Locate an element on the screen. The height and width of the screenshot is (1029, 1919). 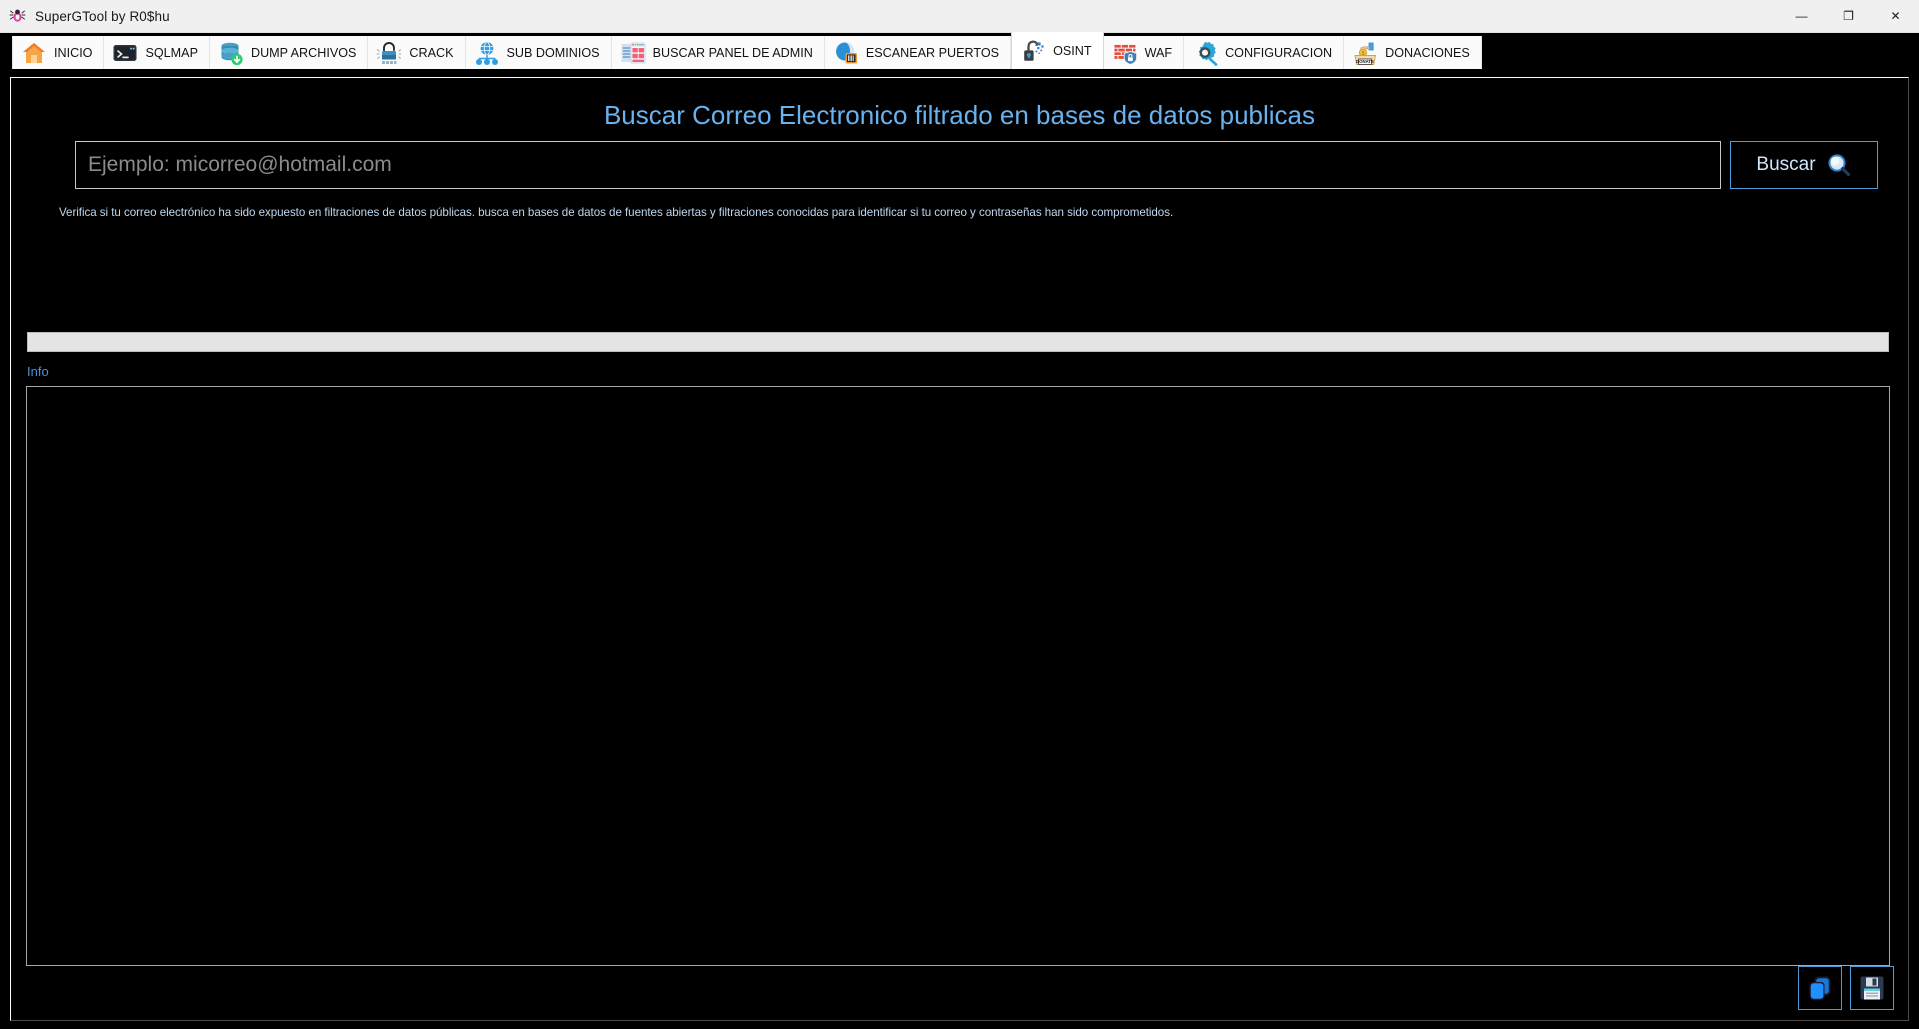
tab-label: DUMP ARCHIVOS is located at coordinates (303, 52).